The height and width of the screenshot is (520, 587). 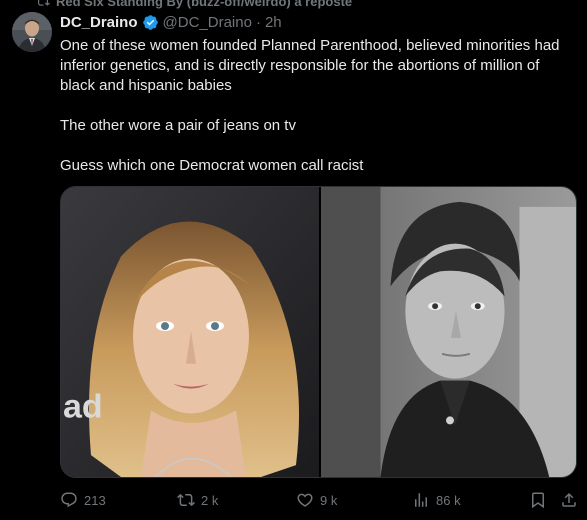 I want to click on tweet-actions: 213 2 k 9 k 86 k, so click(x=320, y=500).